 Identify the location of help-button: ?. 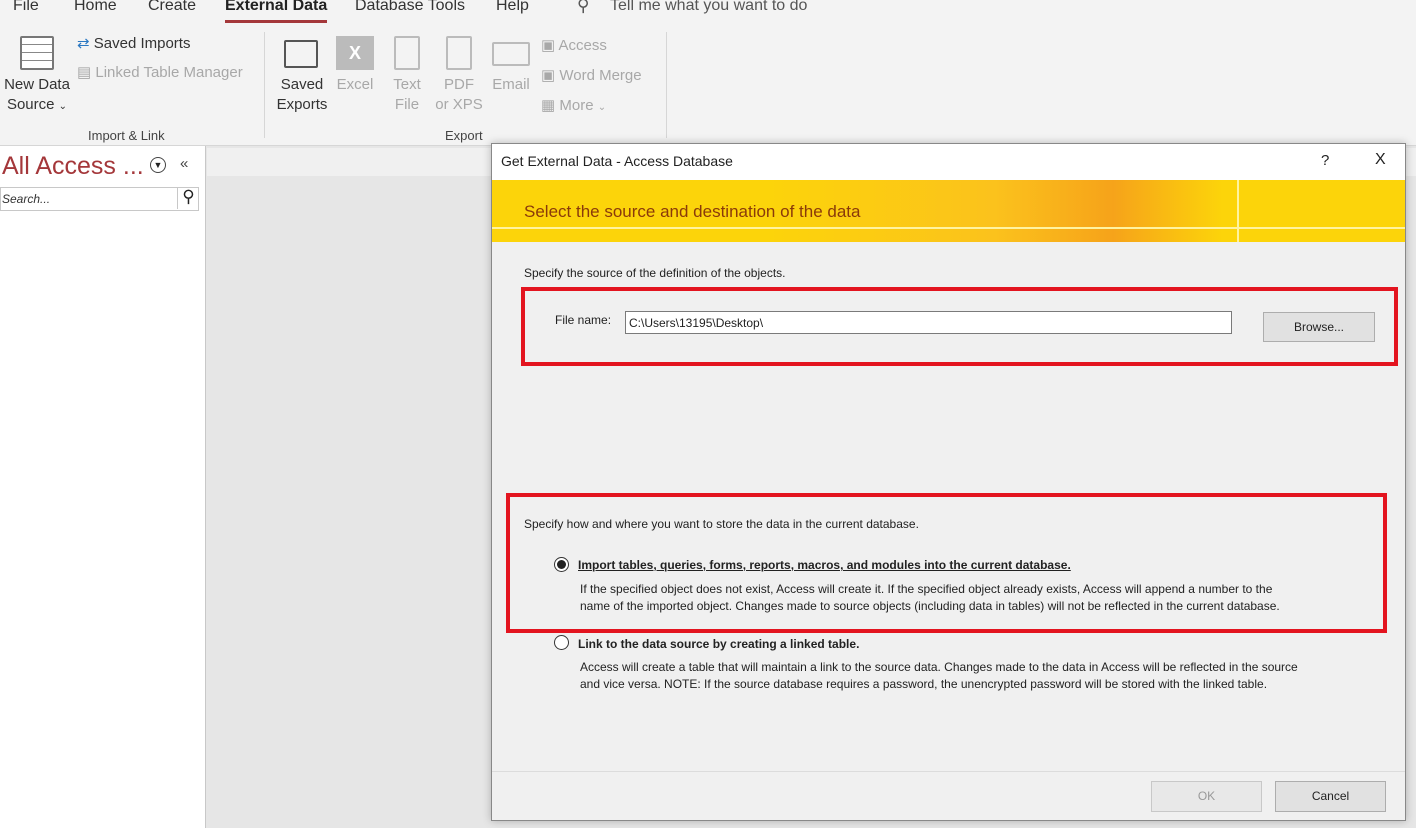
(1325, 160).